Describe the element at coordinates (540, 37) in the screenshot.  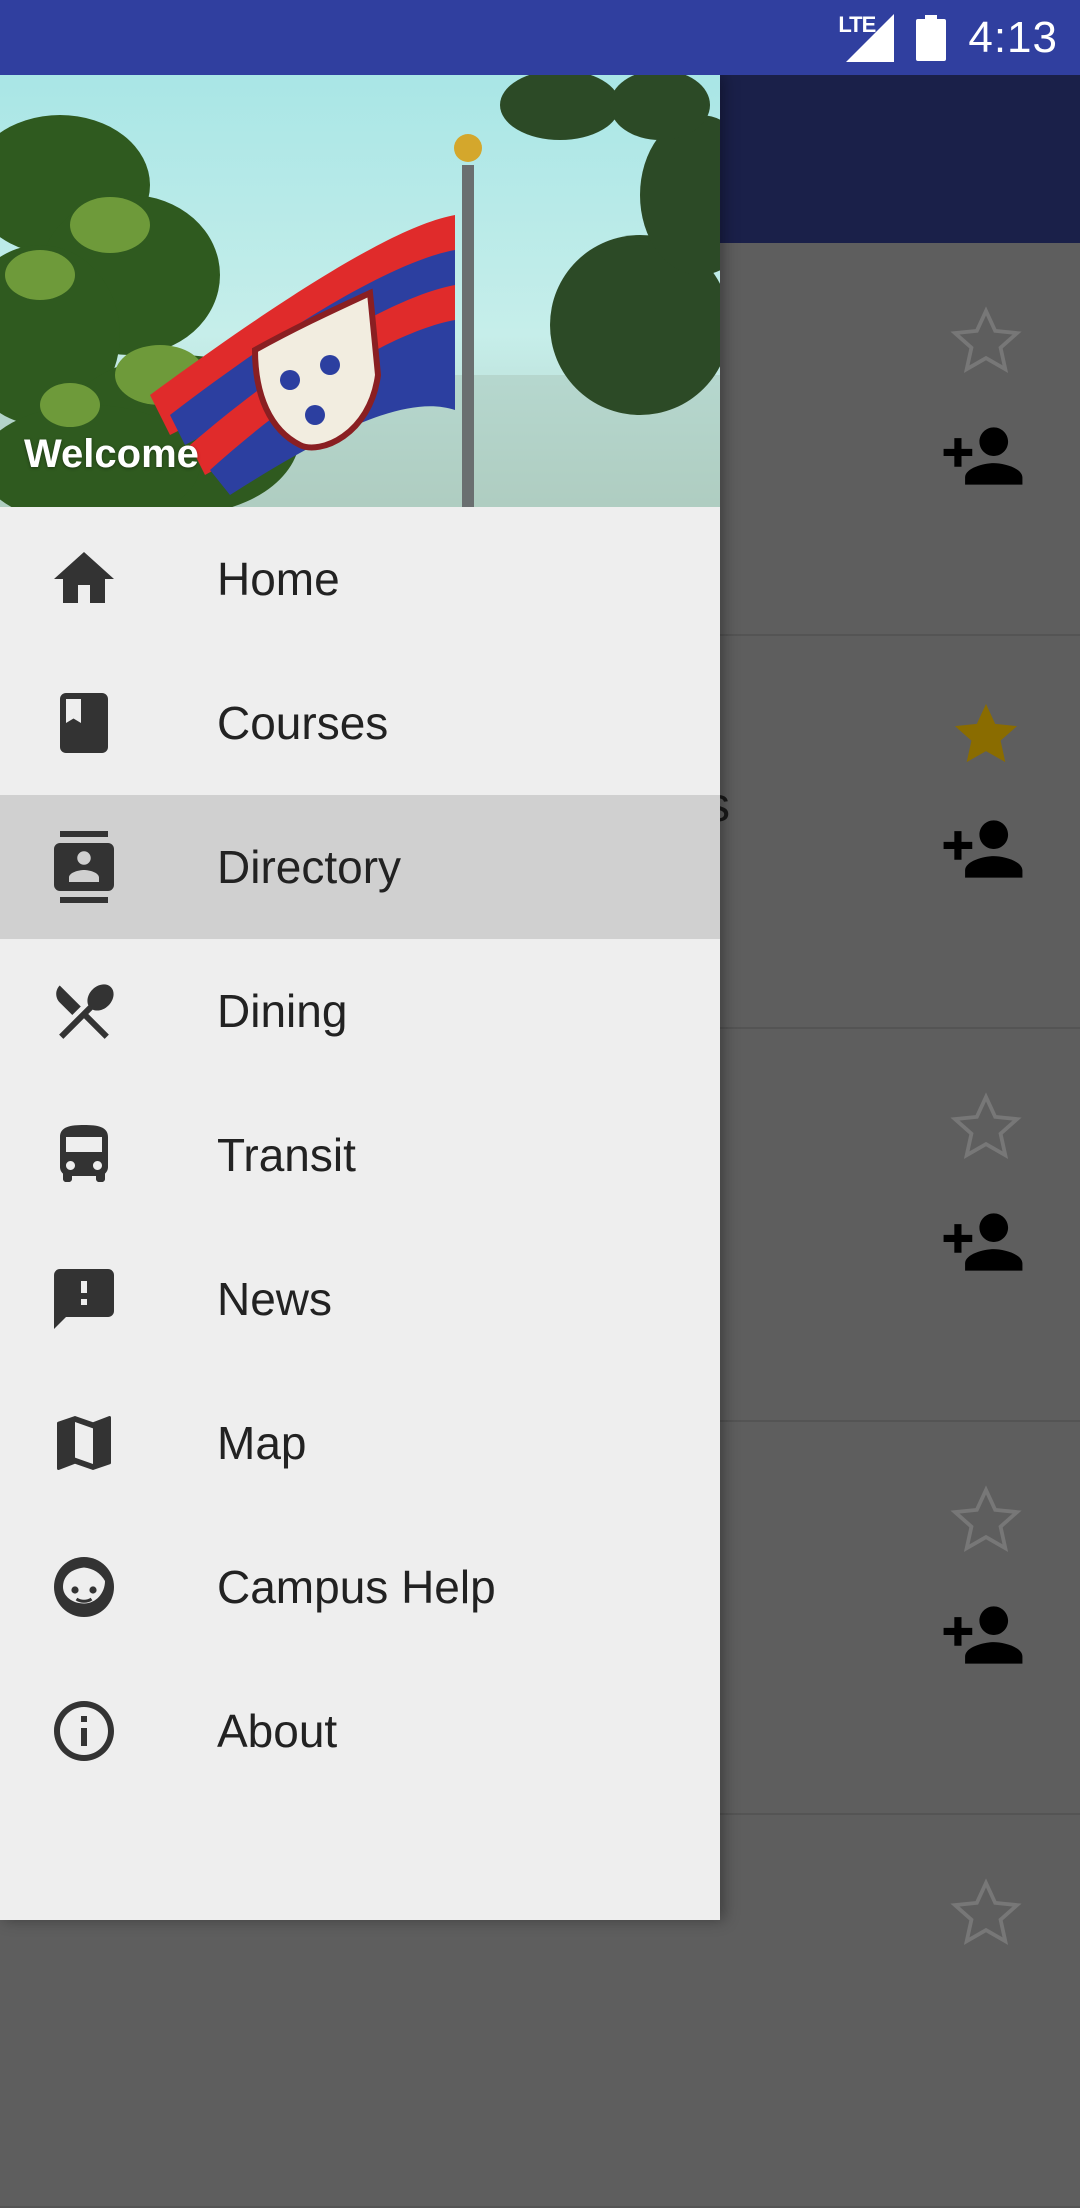
I see `status-bar: LTE 4:13` at that location.